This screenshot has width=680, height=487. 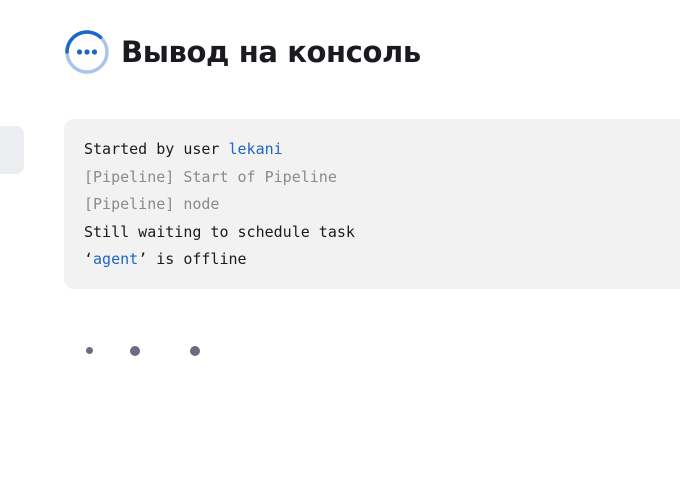 I want to click on page-header: Вывод на консоль, so click(x=242, y=52).